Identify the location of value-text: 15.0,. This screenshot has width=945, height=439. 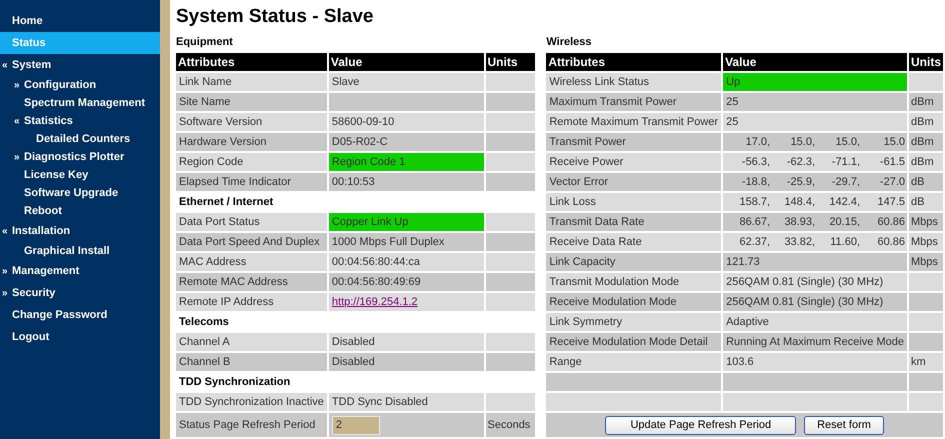
(803, 142).